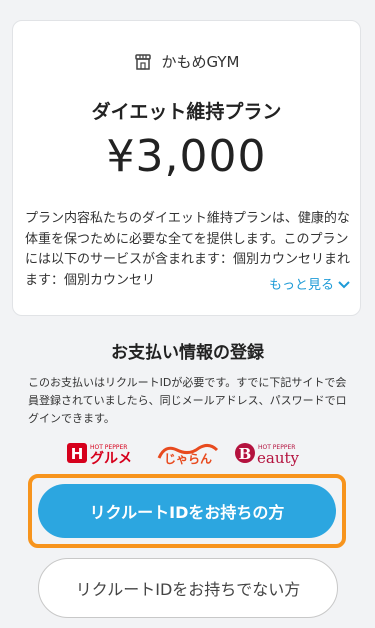  I want to click on store-name: かもめGYM, so click(200, 62).